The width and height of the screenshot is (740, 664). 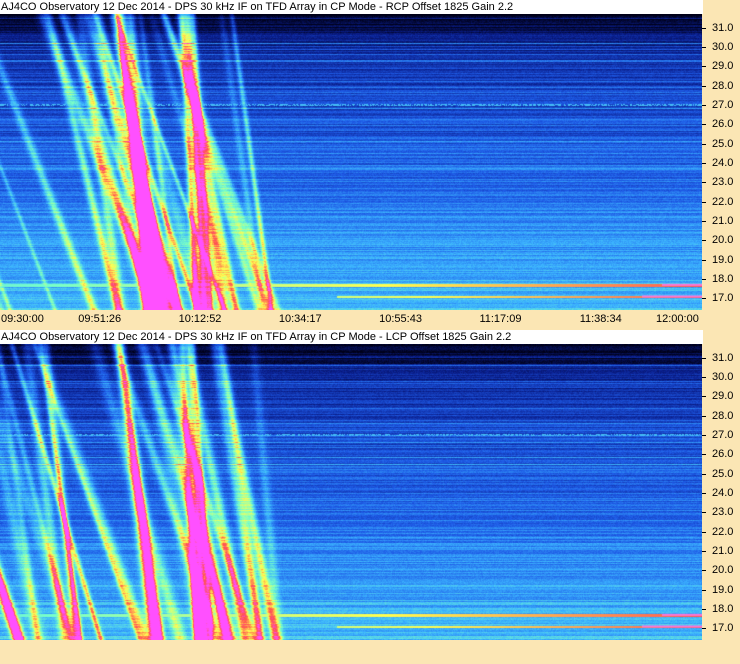 I want to click on x-tick-label: 11:17:09, so click(x=500, y=319).